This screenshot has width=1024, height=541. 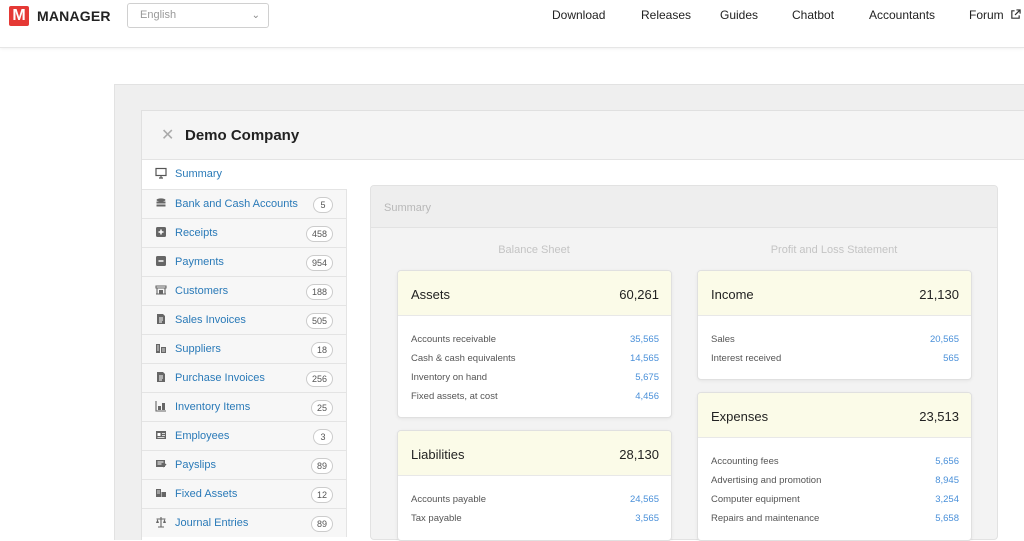 What do you see at coordinates (323, 205) in the screenshot?
I see `count-badge: 5` at bounding box center [323, 205].